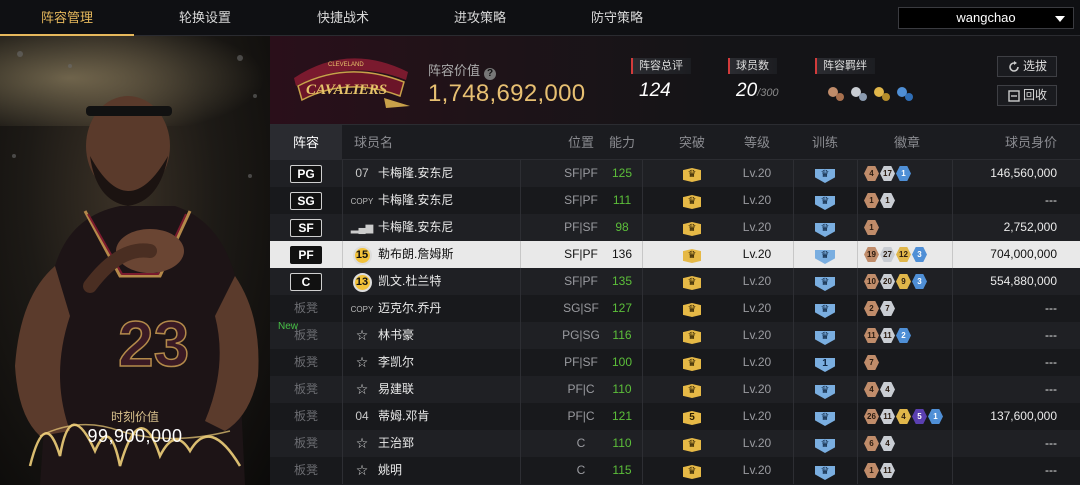 This screenshot has width=1080, height=485. I want to click on badge-hex-silver: 27, so click(887, 254).